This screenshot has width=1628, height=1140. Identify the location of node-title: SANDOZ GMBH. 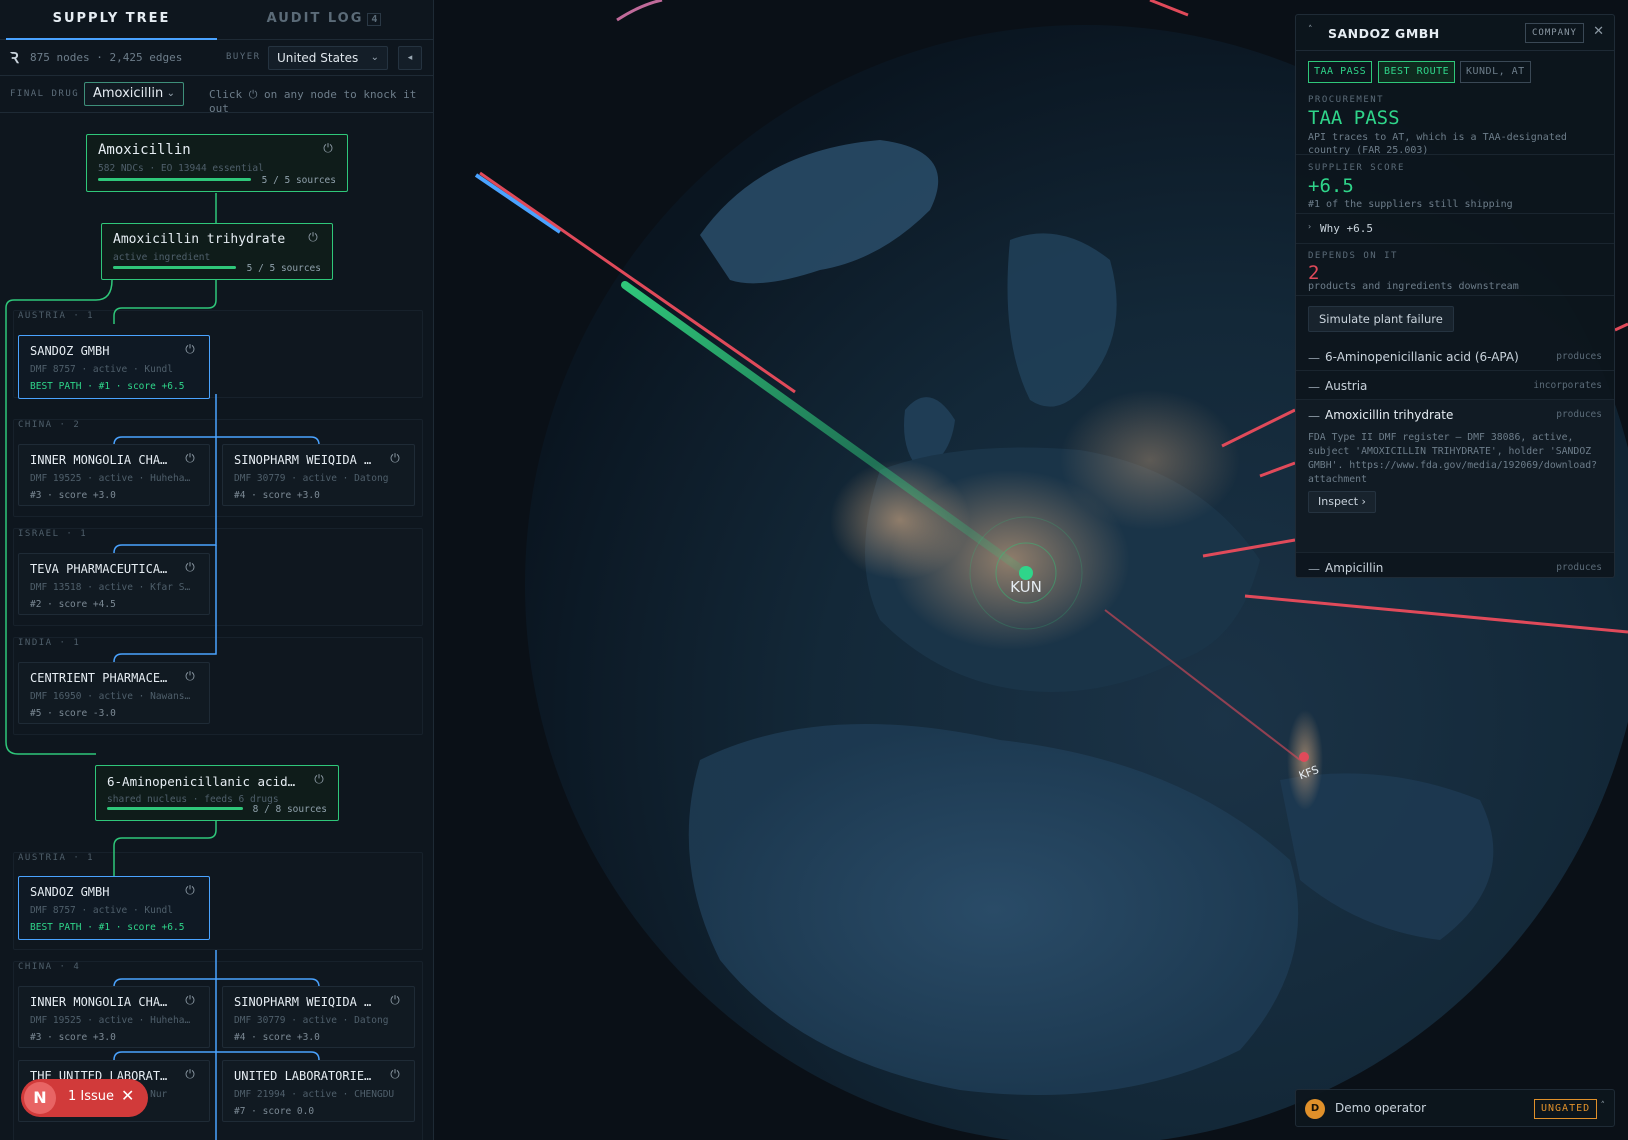
(70, 351).